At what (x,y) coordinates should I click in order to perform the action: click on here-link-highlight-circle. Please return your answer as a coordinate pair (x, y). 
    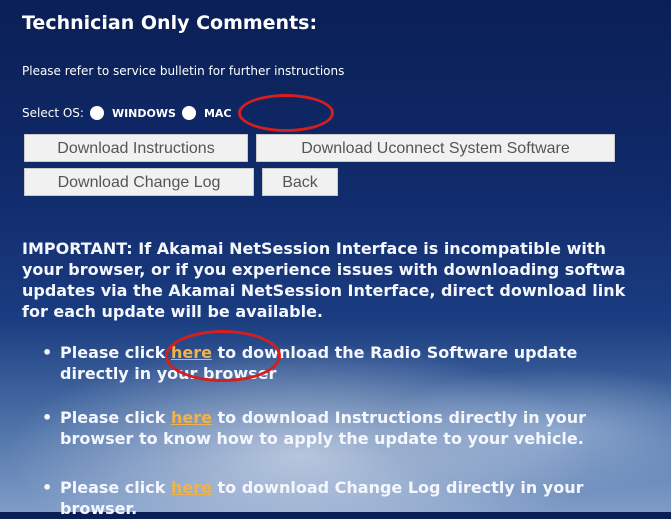
    Looking at the image, I should click on (223, 356).